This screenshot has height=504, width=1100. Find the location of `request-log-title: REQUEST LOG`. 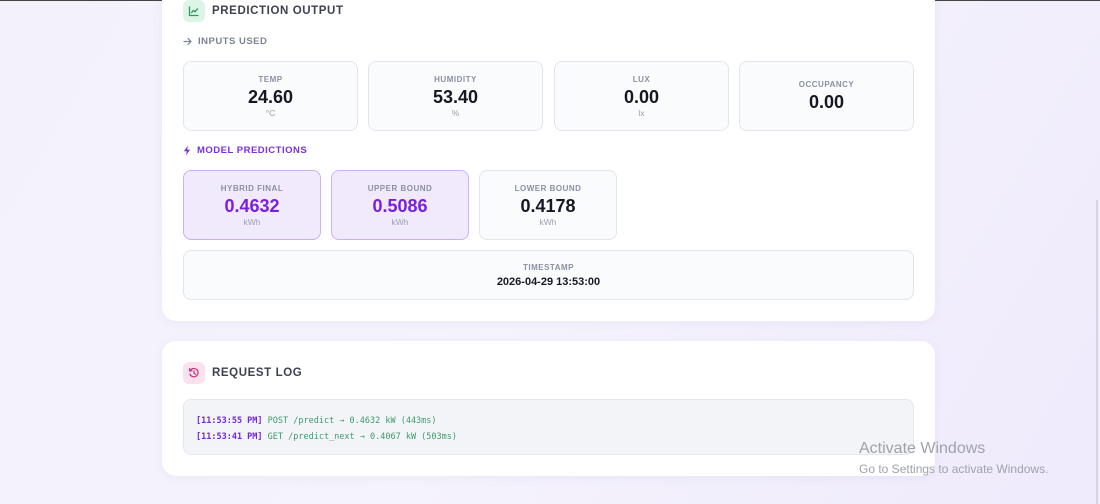

request-log-title: REQUEST LOG is located at coordinates (257, 373).